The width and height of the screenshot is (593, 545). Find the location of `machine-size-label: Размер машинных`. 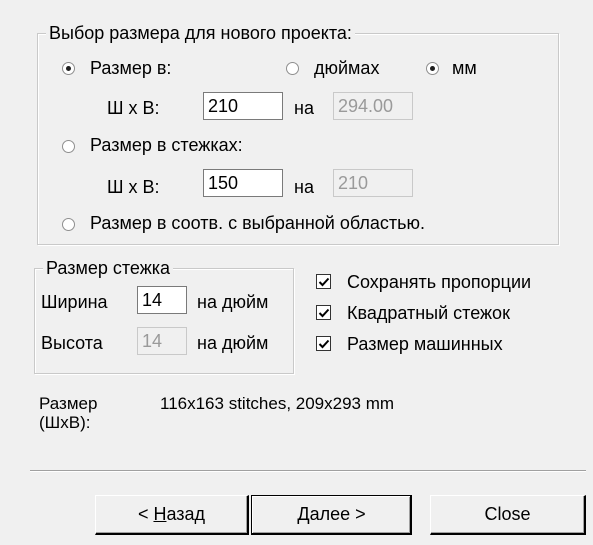

machine-size-label: Размер машинных is located at coordinates (425, 344).